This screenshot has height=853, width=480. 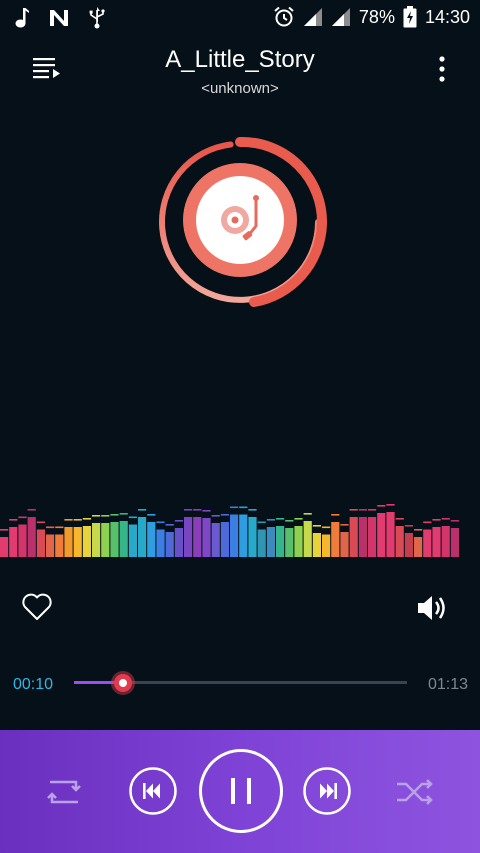 I want to click on pause-icon, so click(x=241, y=791).